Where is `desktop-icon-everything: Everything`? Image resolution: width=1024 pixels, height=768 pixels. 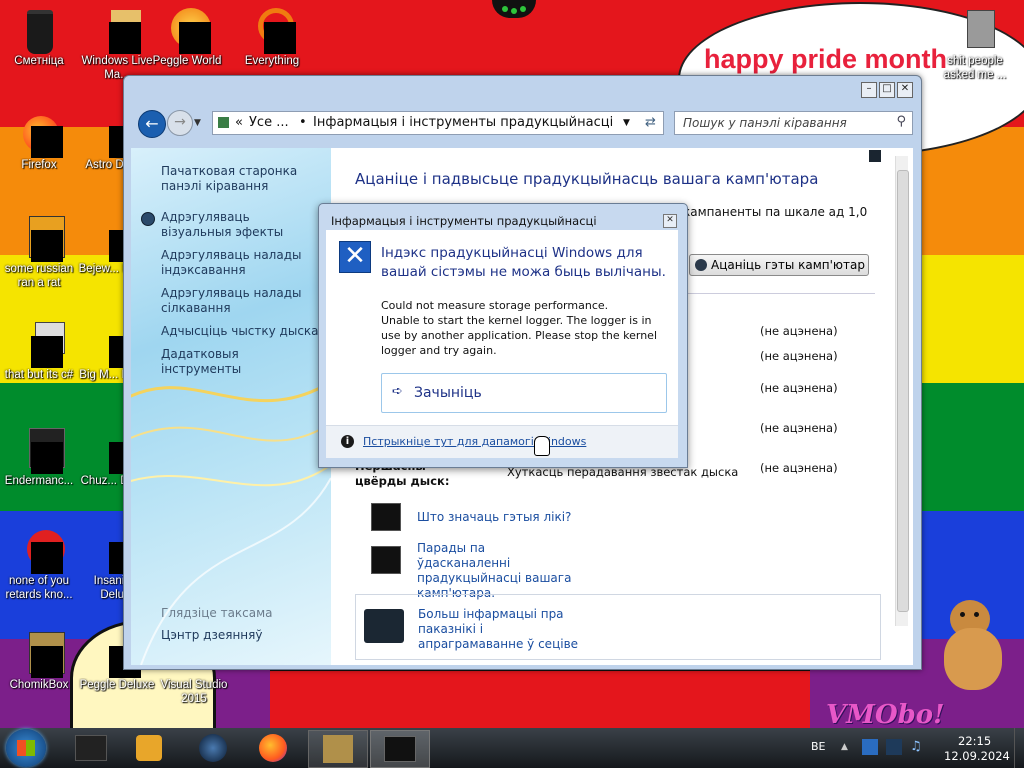 desktop-icon-everything: Everything is located at coordinates (272, 37).